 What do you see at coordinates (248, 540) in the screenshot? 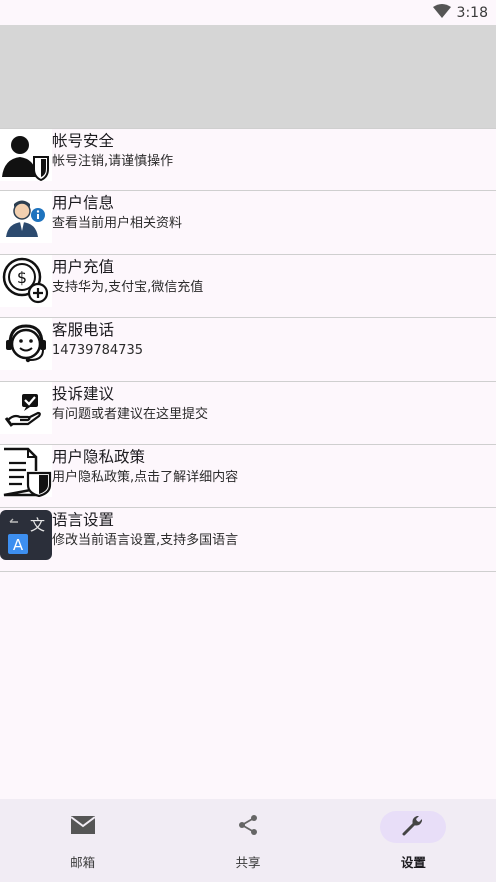
I see `settings-item-language: 文 A 语言设置 修改当前语言设置,支持多国语言` at bounding box center [248, 540].